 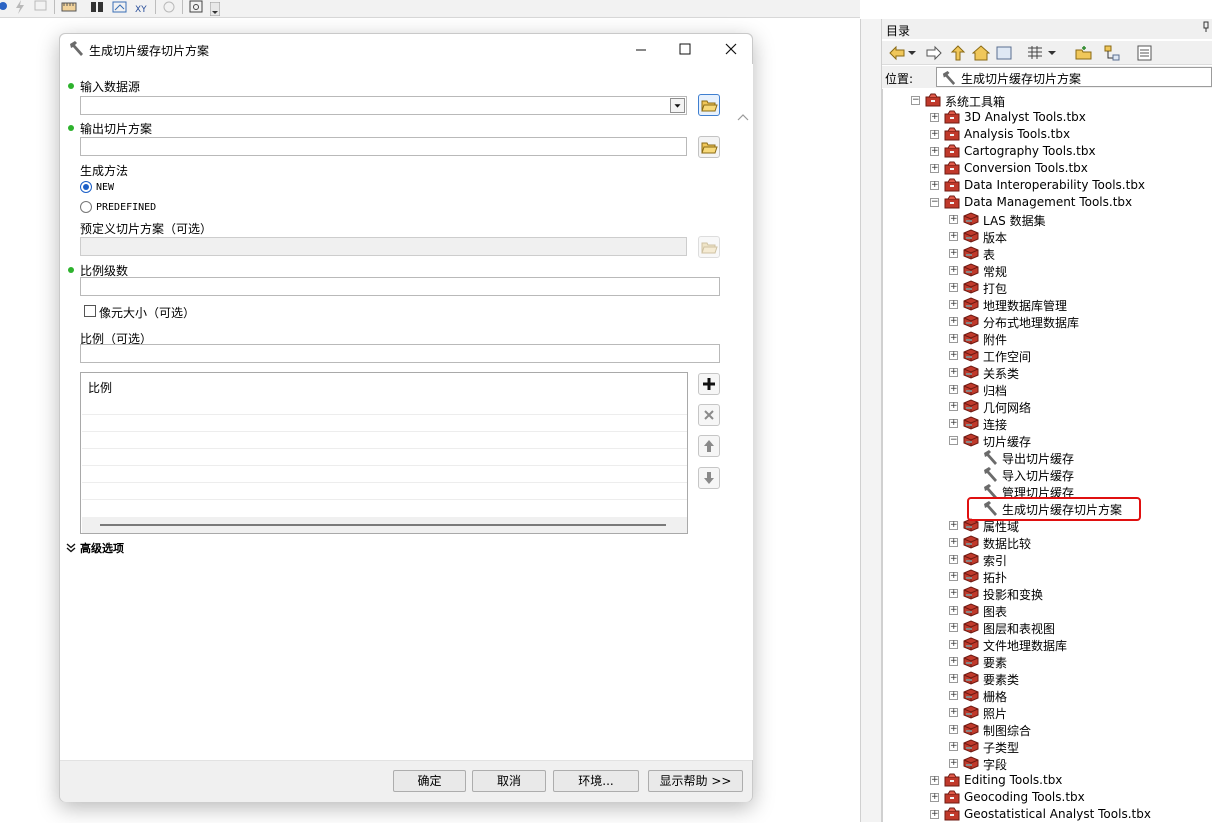 I want to click on dialog-vertical-scrollbar, so click(x=743, y=416).